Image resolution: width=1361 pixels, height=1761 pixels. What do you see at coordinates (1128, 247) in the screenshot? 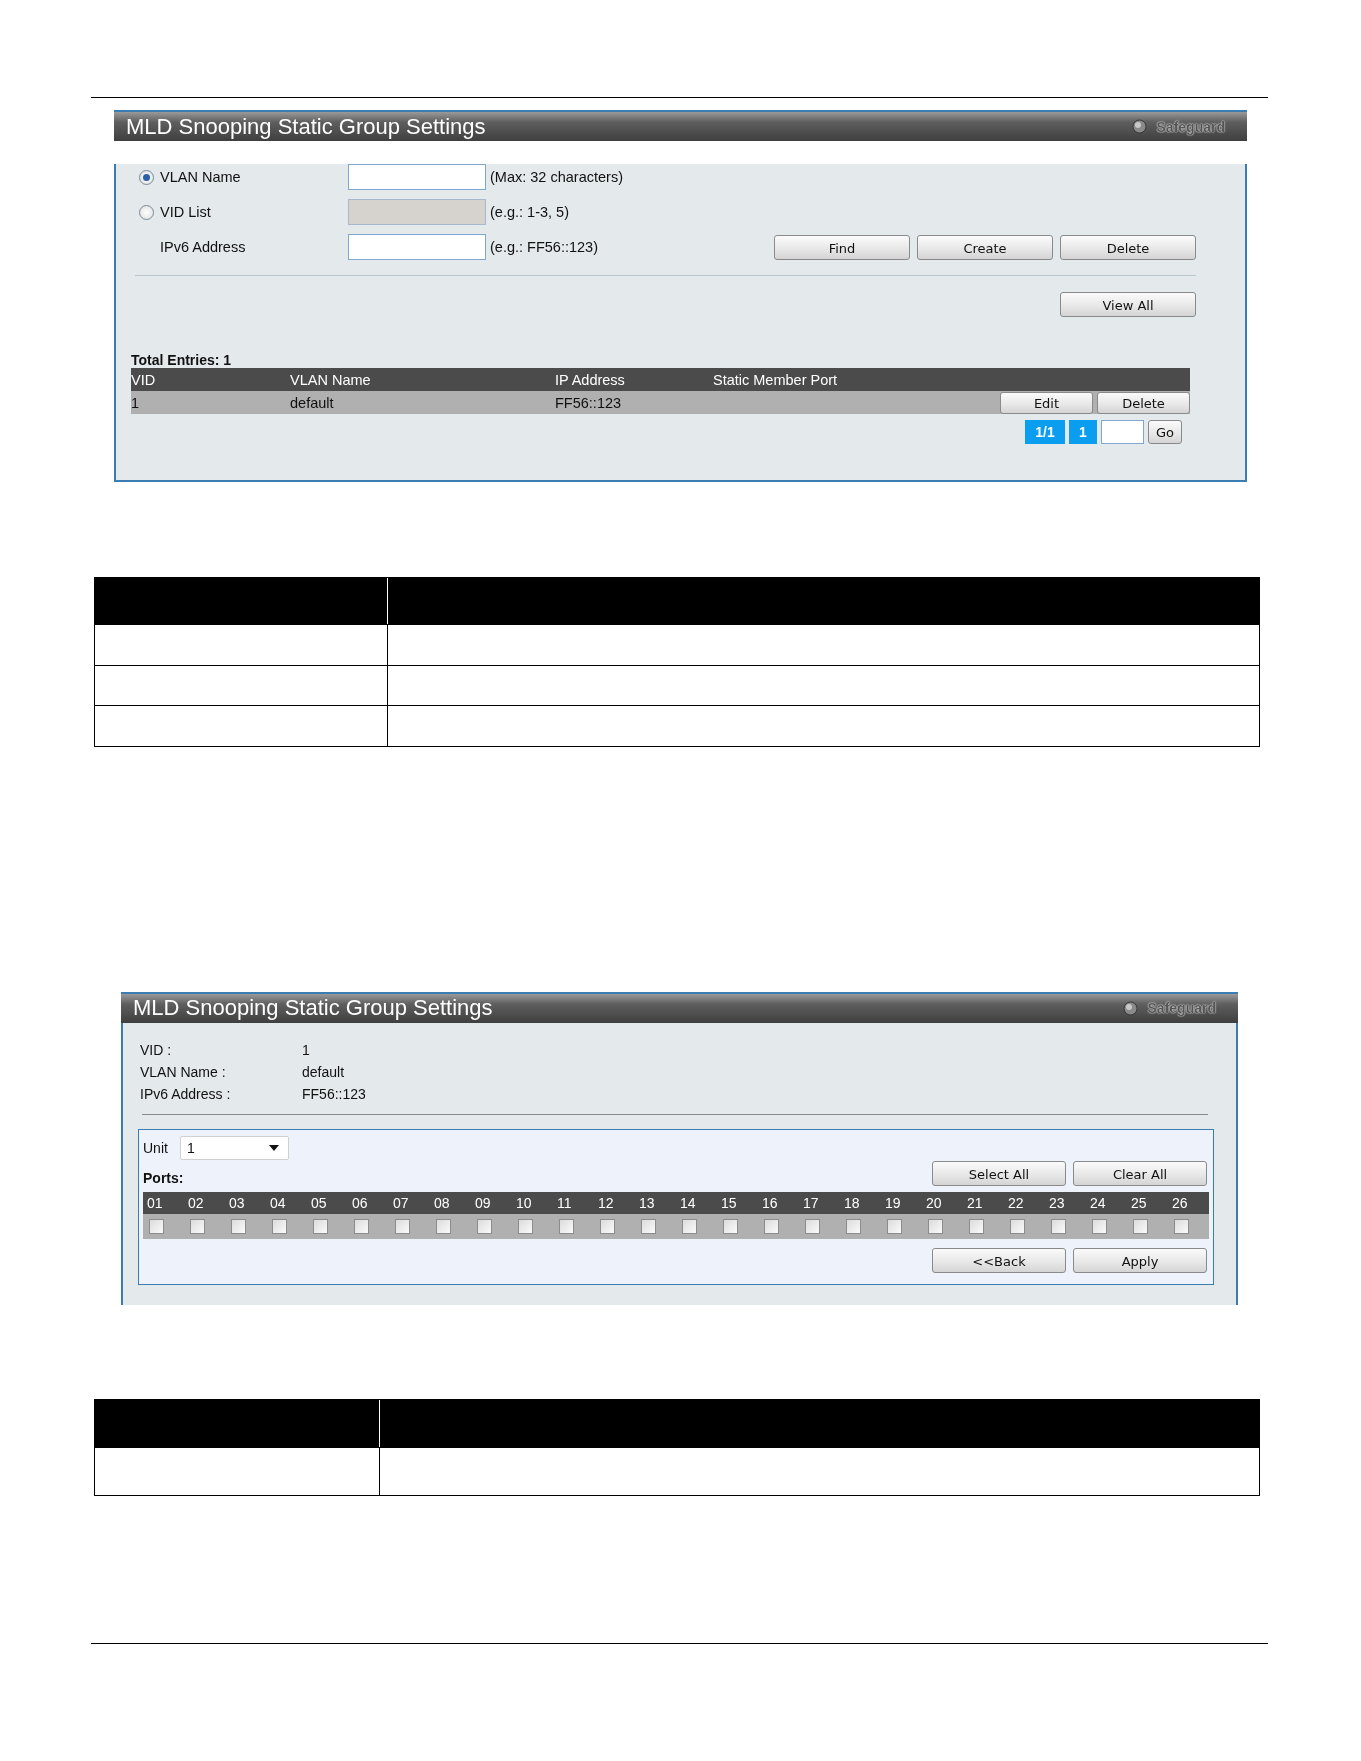
I see `action-button: Delete` at bounding box center [1128, 247].